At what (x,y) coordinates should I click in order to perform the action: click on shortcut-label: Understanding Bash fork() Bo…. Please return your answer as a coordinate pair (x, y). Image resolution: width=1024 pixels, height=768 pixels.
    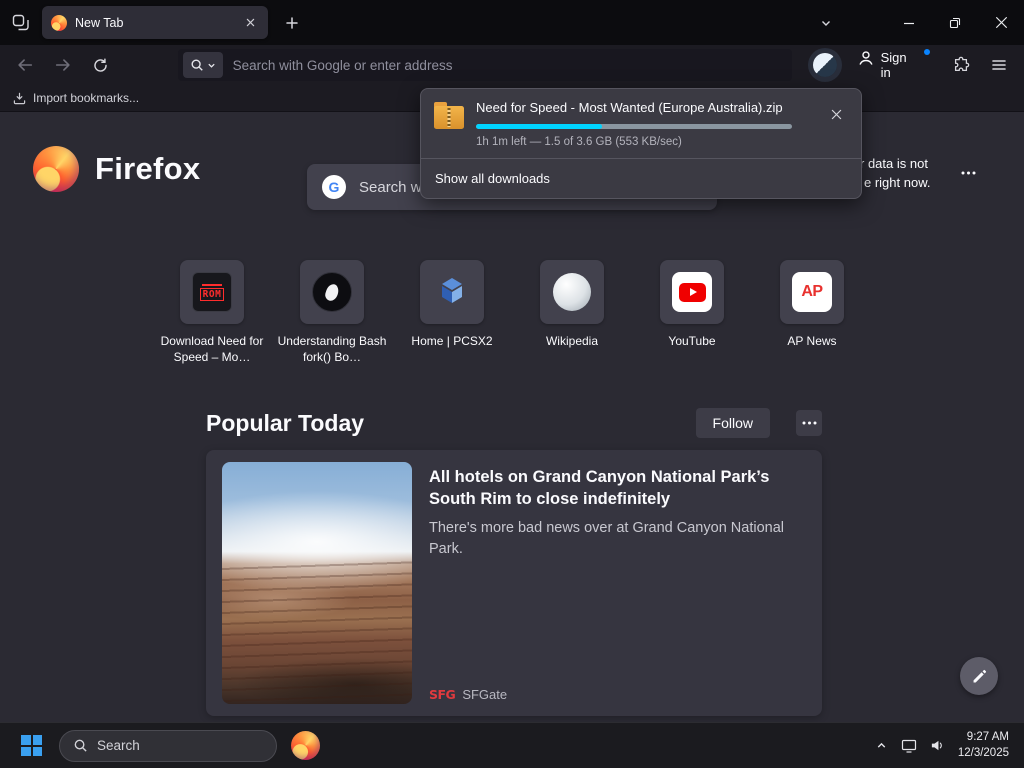
    Looking at the image, I should click on (332, 349).